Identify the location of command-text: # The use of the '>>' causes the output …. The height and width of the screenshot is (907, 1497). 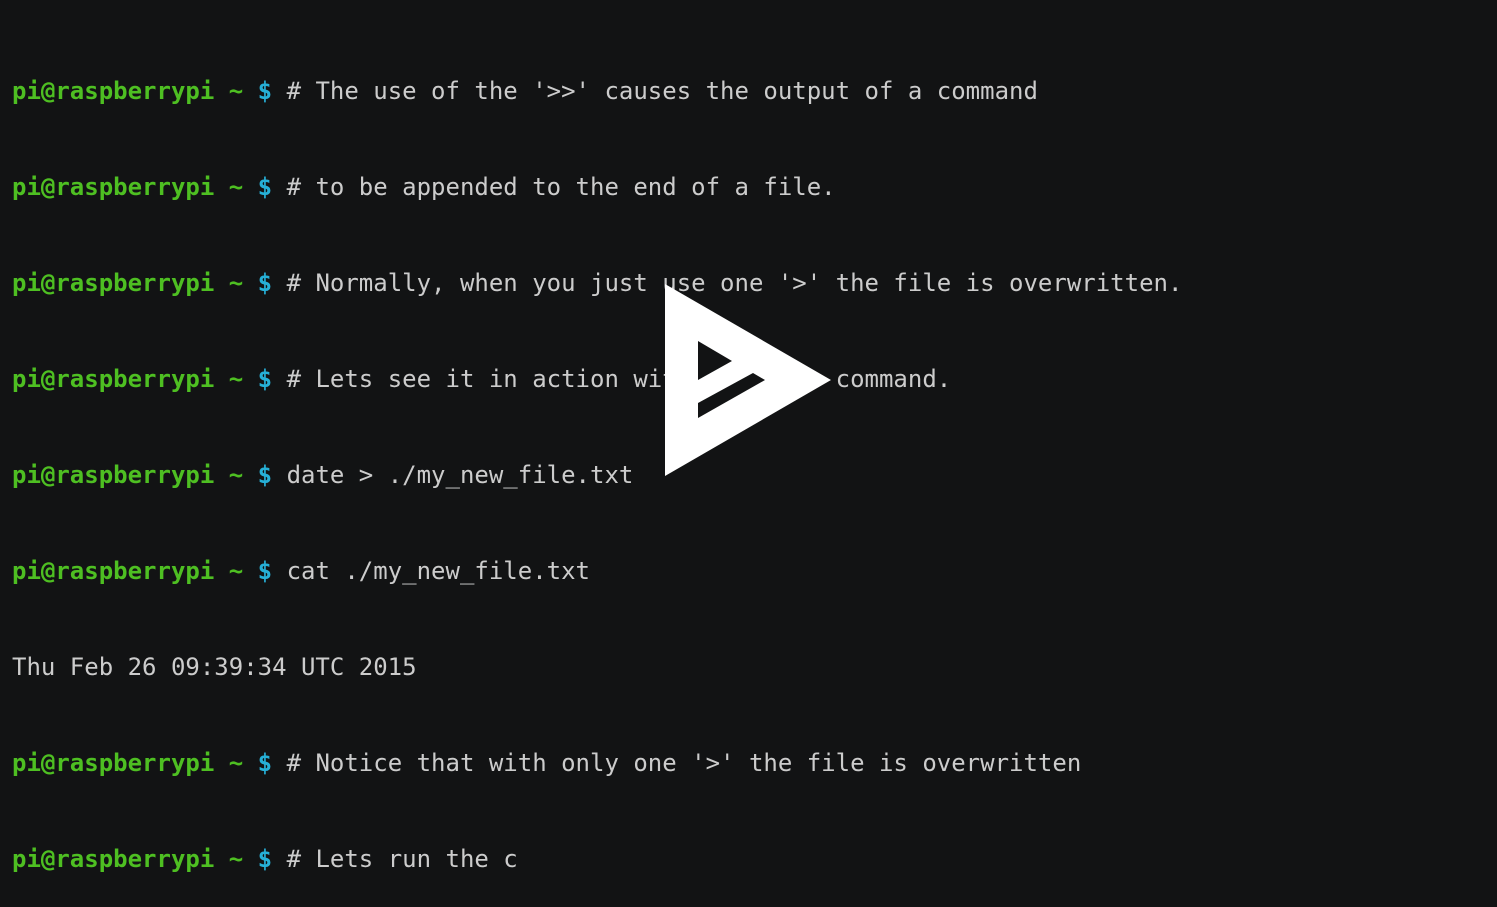
(662, 91).